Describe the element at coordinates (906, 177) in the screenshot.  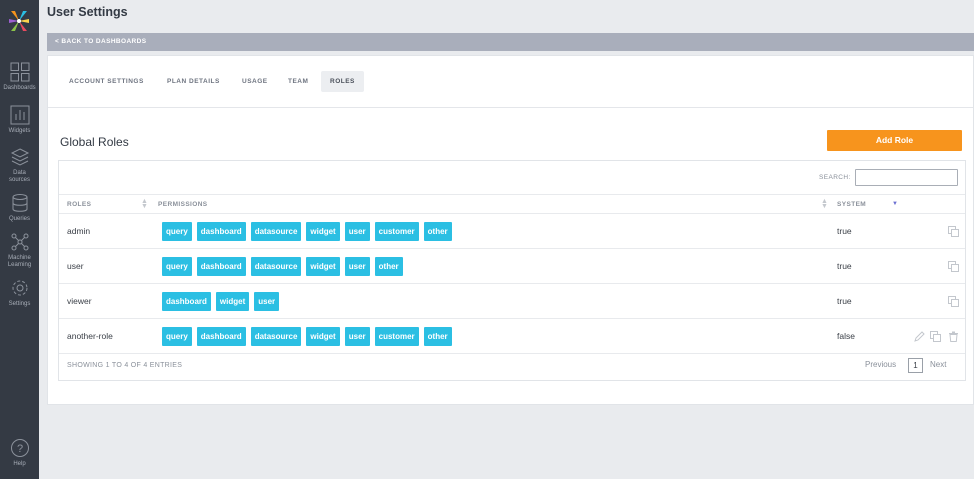
I see `search-input` at that location.